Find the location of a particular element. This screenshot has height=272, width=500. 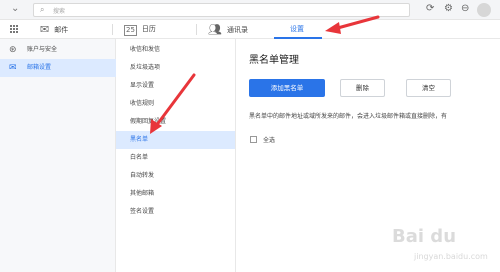

calendar-icon: 25 is located at coordinates (130, 30).